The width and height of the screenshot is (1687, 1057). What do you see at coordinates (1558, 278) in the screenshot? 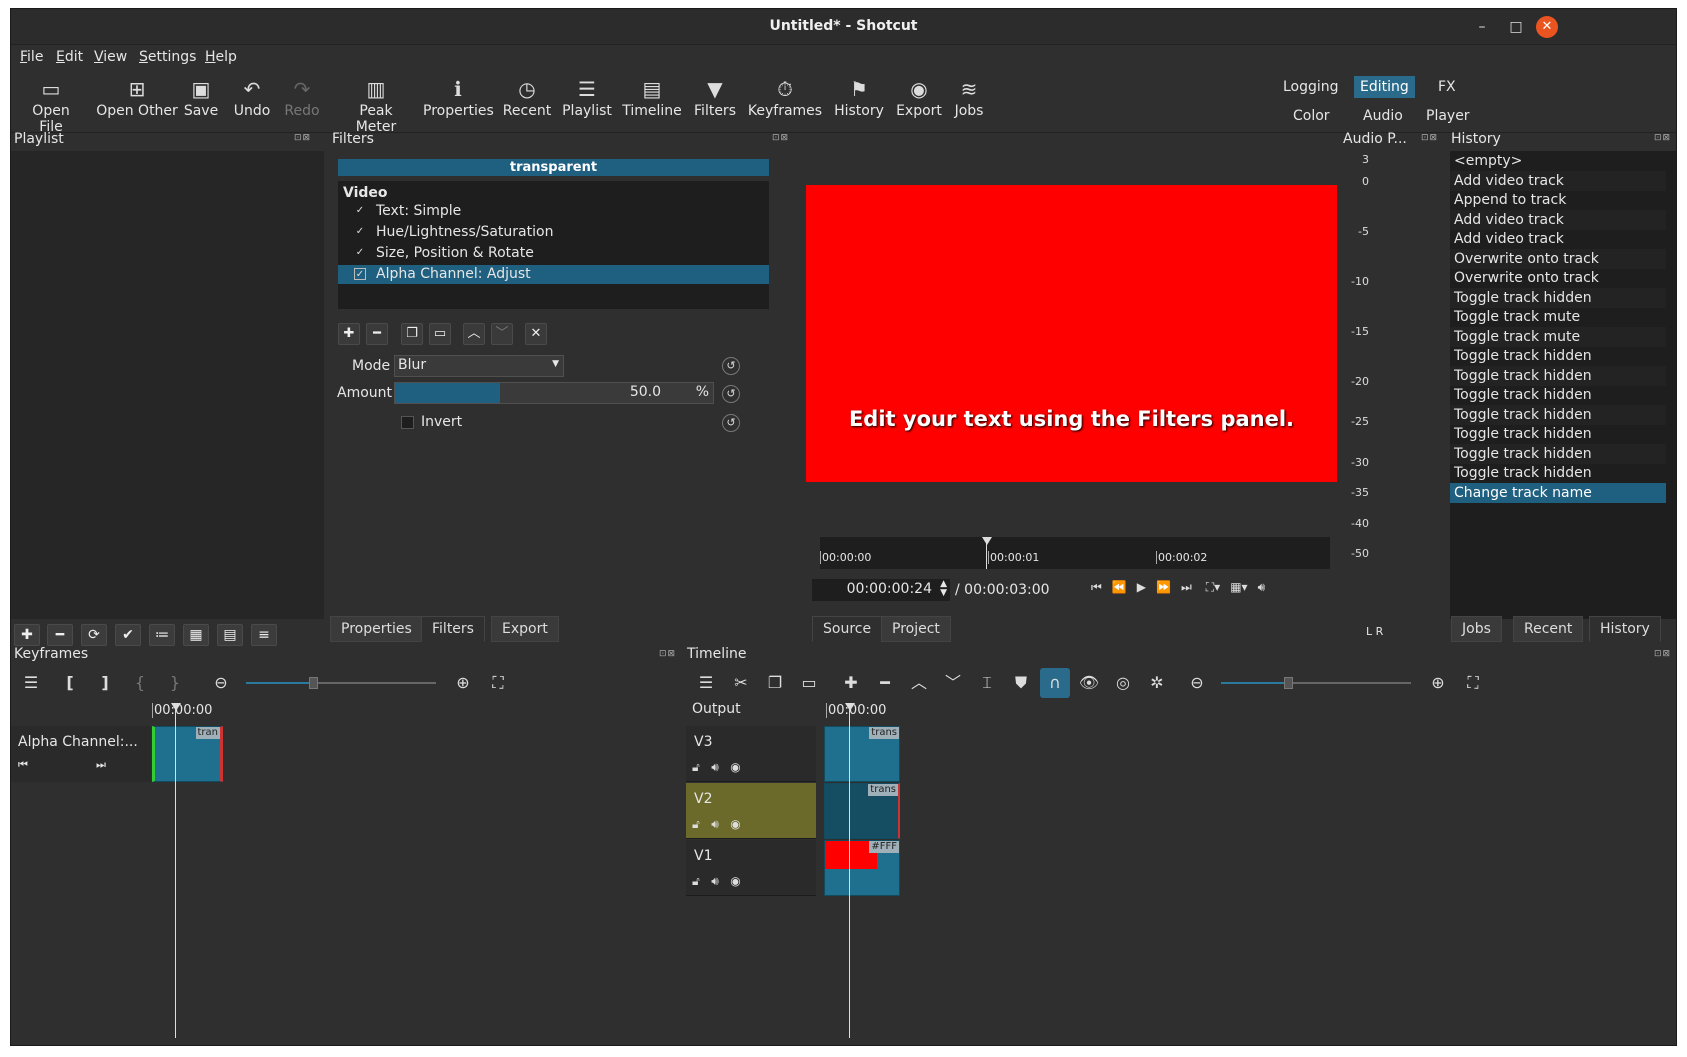
I see `history-item: Overwrite onto track` at bounding box center [1558, 278].